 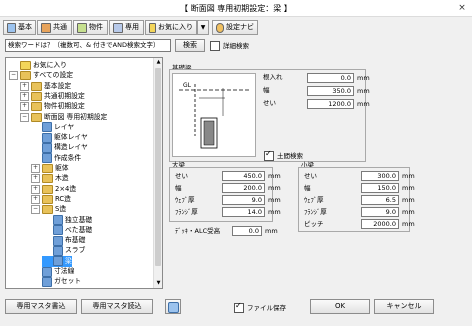 What do you see at coordinates (269, 155) in the screenshot?
I see `dodoma-checkbox` at bounding box center [269, 155].